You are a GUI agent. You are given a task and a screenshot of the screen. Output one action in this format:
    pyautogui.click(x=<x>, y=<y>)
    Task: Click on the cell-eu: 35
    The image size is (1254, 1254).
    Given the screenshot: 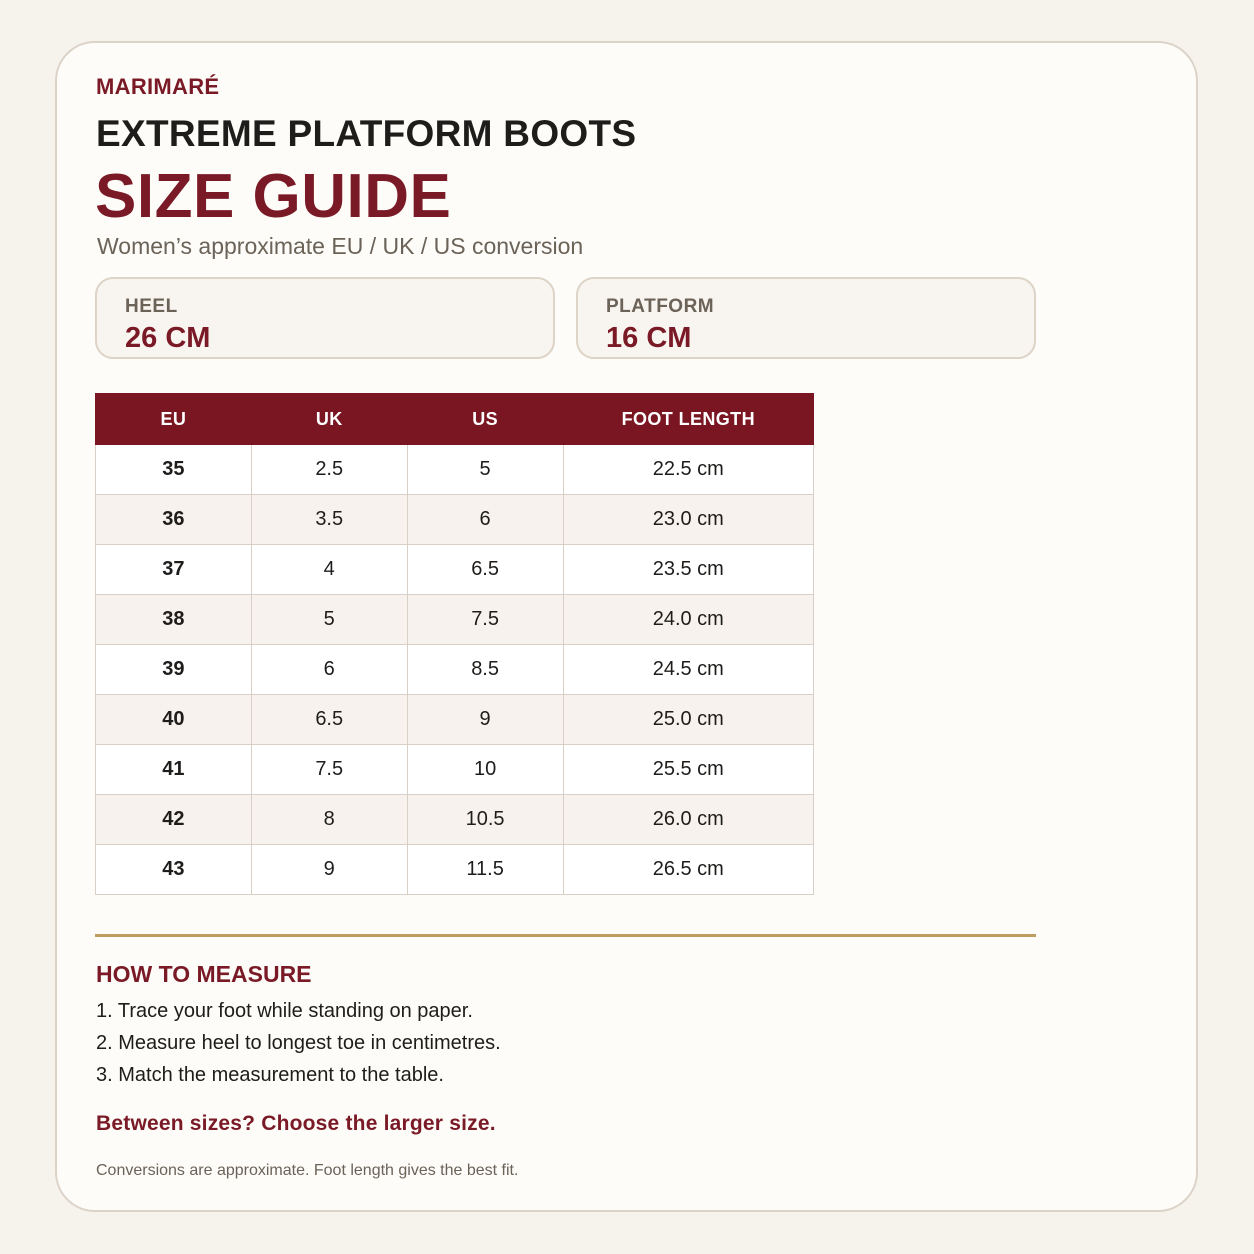 What is the action you would take?
    pyautogui.click(x=173, y=469)
    